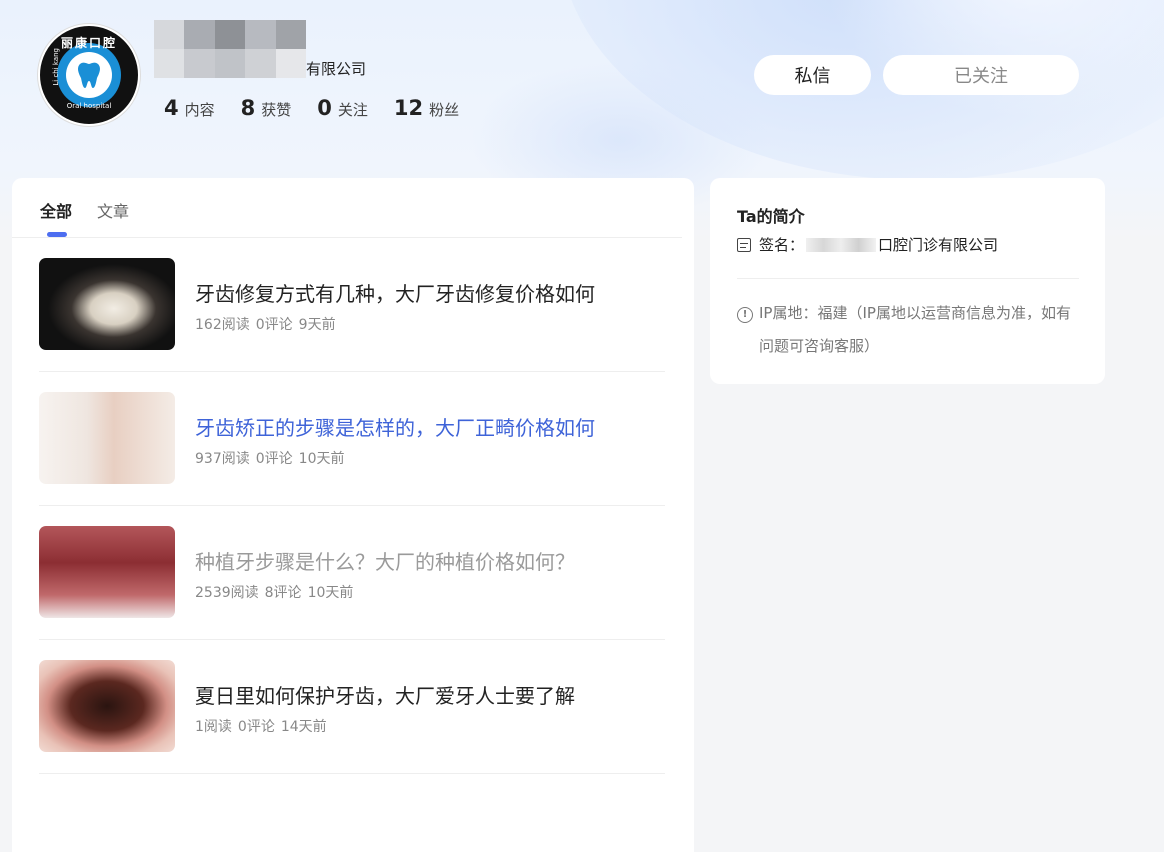  I want to click on blurred-username, so click(230, 49).